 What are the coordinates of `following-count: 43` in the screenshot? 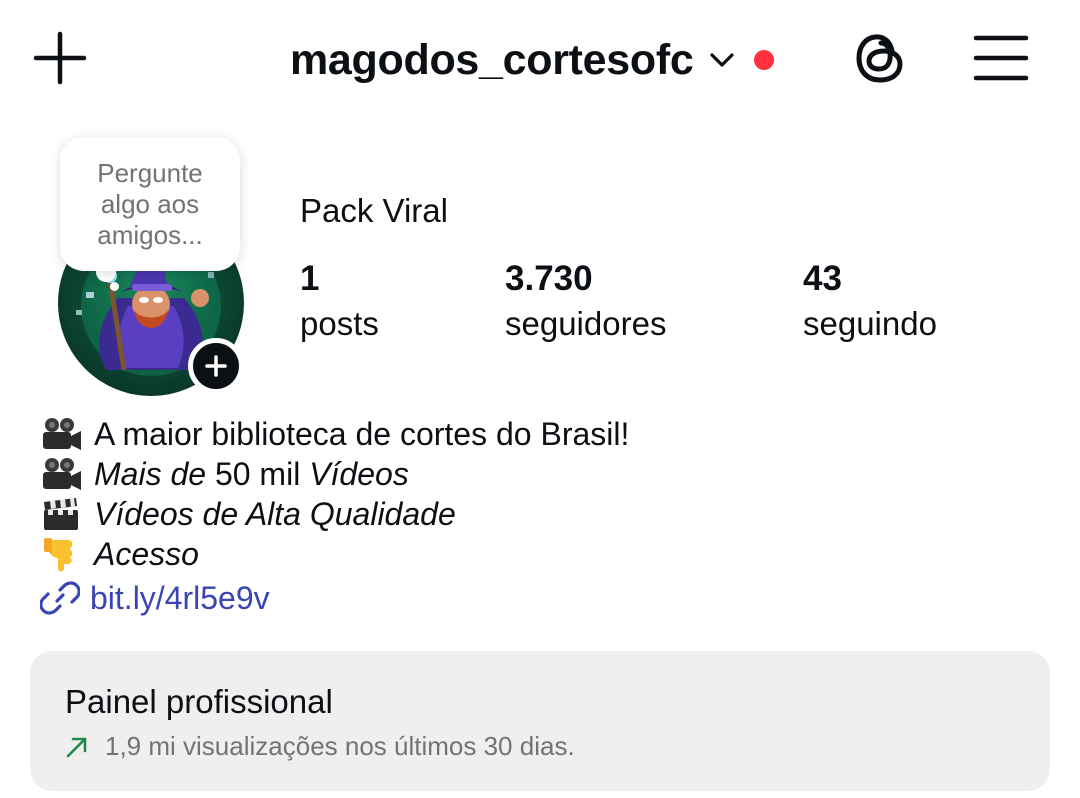 It's located at (822, 278).